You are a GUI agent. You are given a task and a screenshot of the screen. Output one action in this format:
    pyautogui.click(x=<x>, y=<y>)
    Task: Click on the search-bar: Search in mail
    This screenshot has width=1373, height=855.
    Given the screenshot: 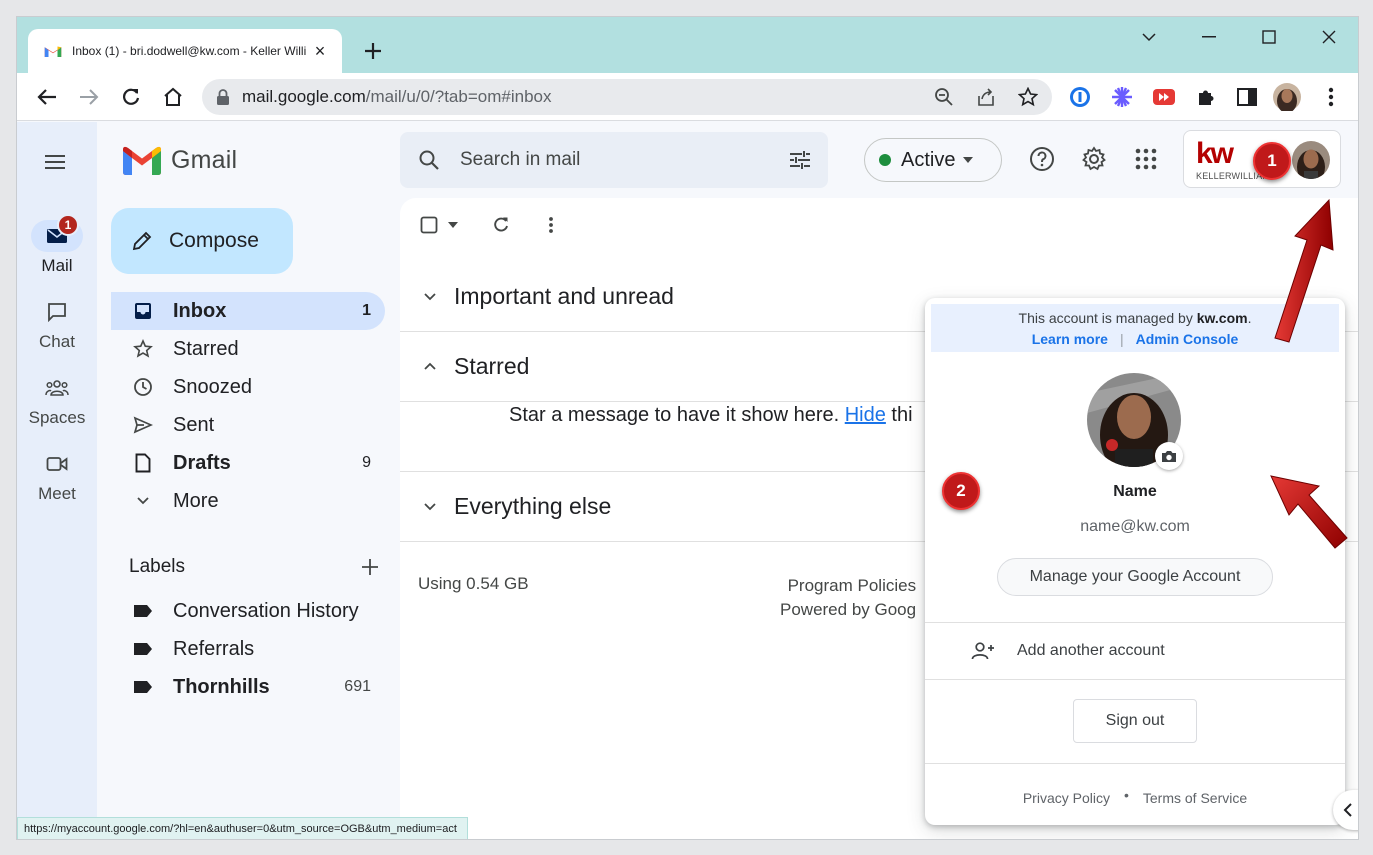 What is the action you would take?
    pyautogui.click(x=614, y=160)
    